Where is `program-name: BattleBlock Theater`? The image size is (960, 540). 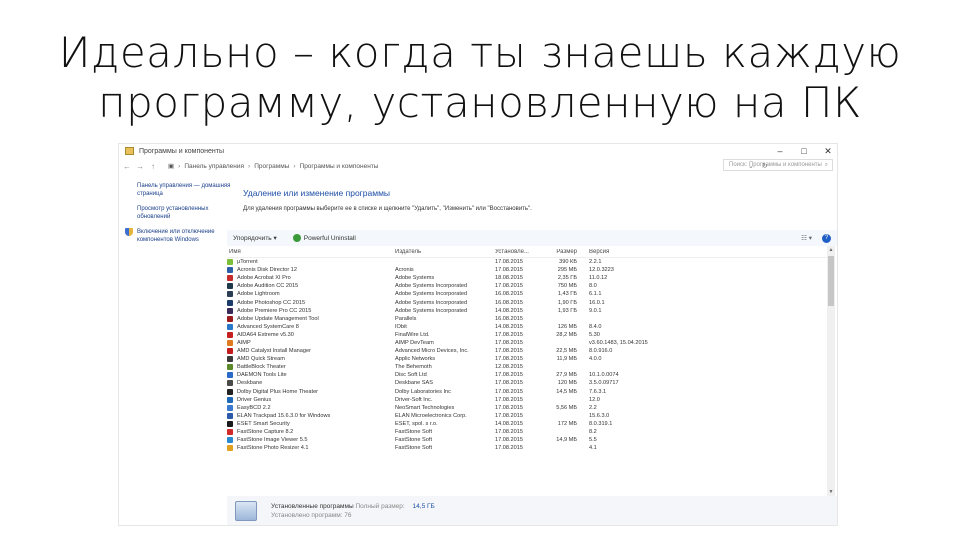
program-name: BattleBlock Theater is located at coordinates (311, 367).